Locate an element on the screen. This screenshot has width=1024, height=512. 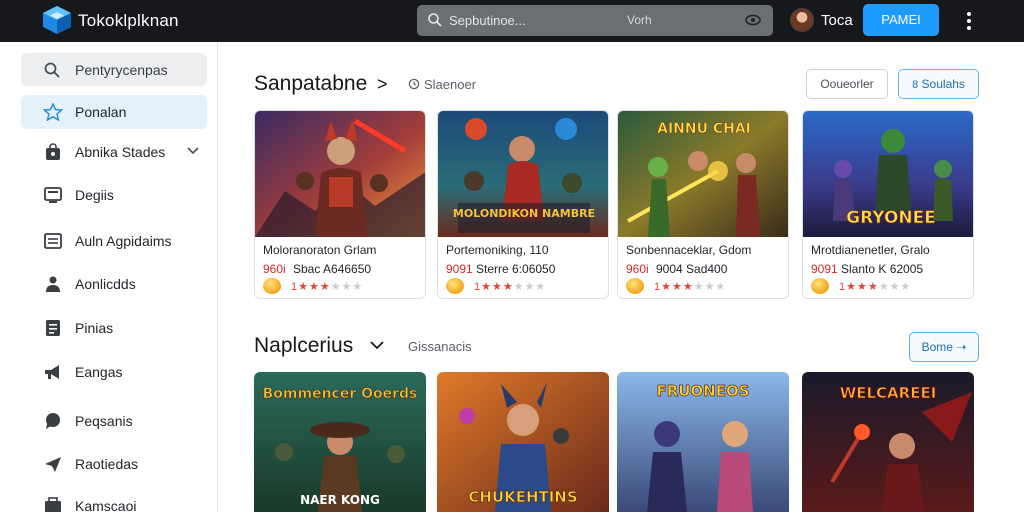
sort-button: 8 Soulahs is located at coordinates (938, 84).